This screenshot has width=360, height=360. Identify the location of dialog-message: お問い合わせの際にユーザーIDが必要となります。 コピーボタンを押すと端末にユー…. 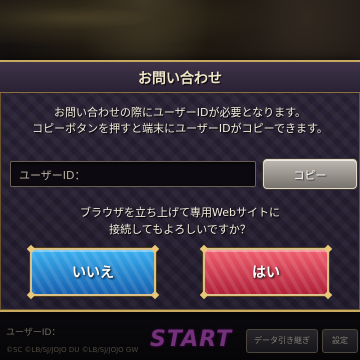
(180, 121).